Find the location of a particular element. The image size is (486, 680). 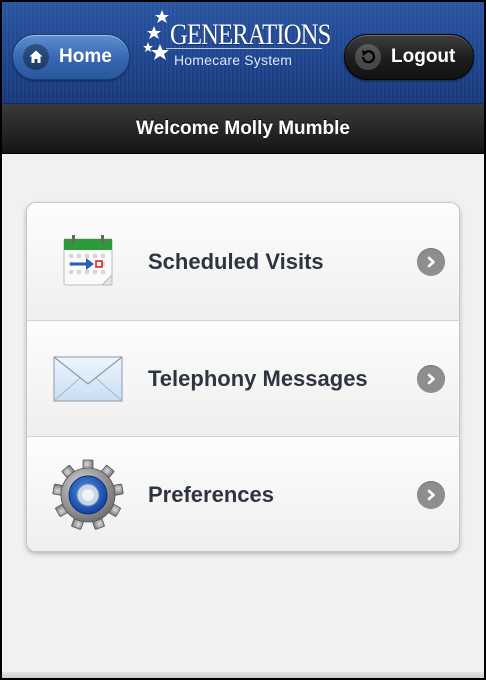

footer-divider is located at coordinates (243, 675).